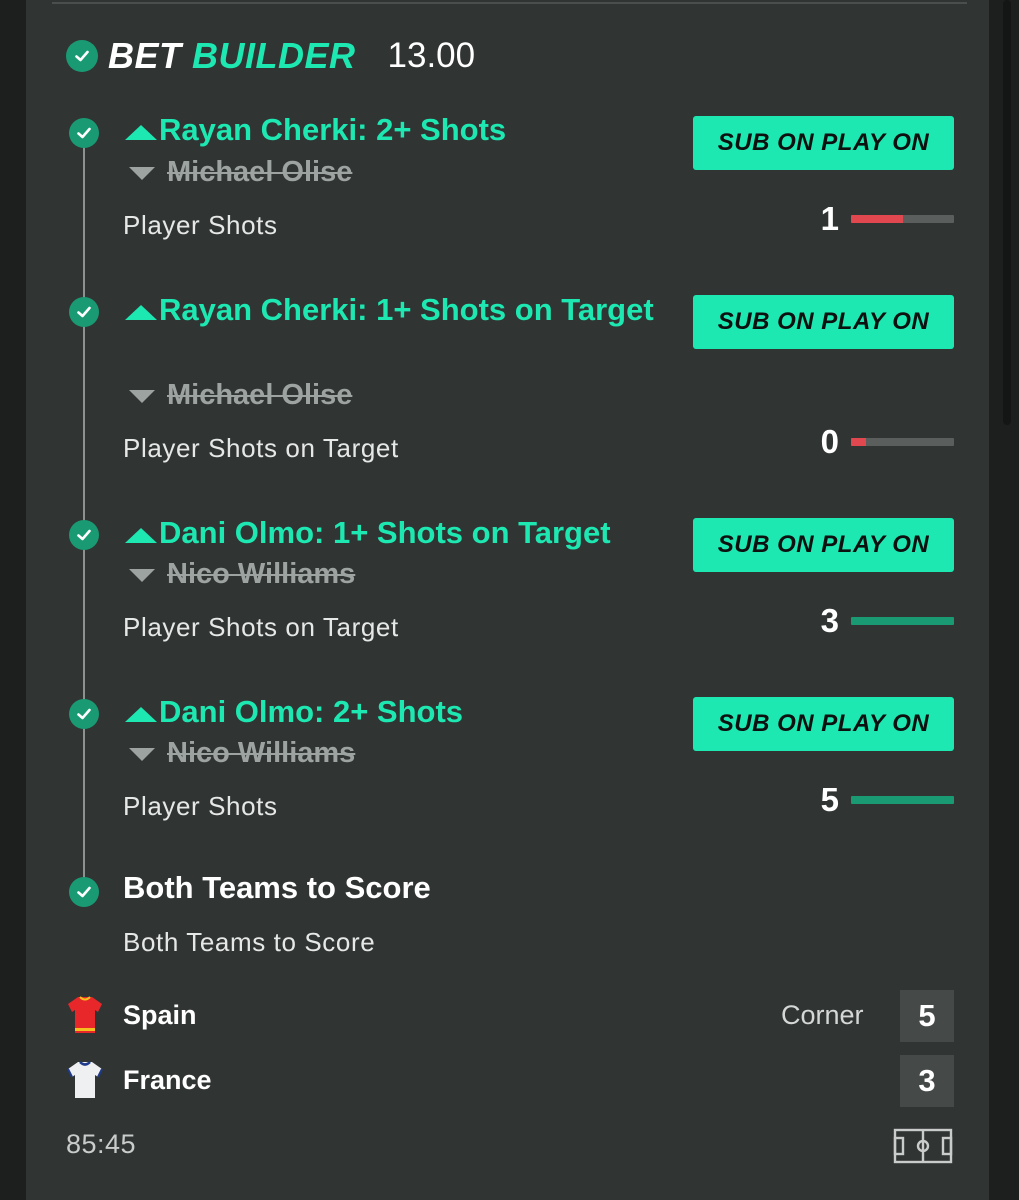 The width and height of the screenshot is (1019, 1200). What do you see at coordinates (395, 310) in the screenshot?
I see `selection-title: Rayan Cherki: 1+ Shots on Target` at bounding box center [395, 310].